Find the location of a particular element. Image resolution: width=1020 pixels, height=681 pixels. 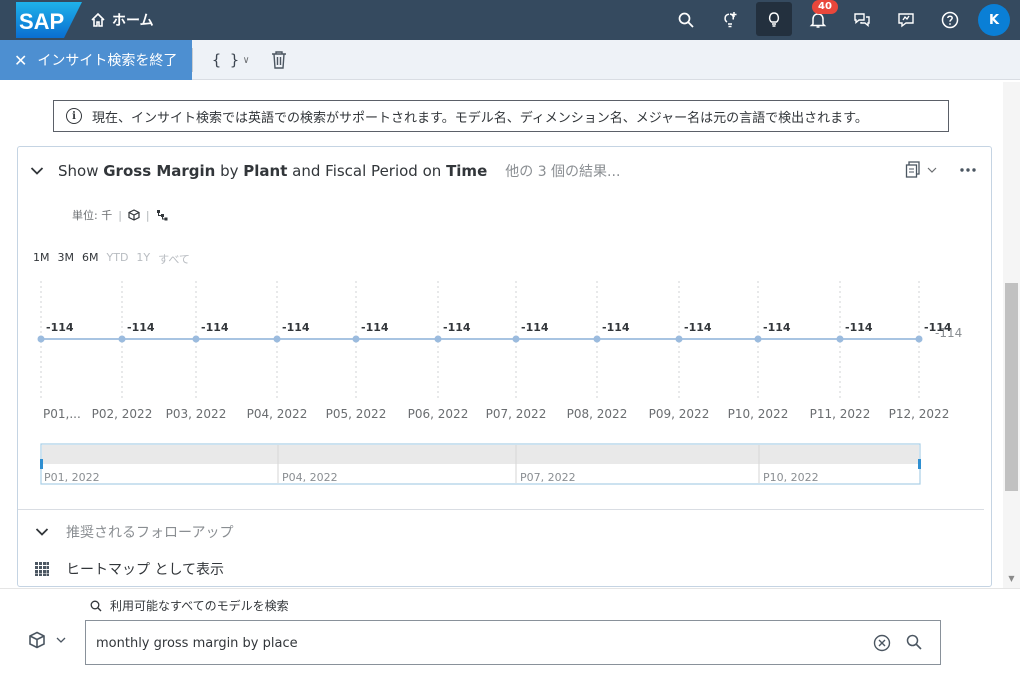

show-as-heatmap-link: ヒートマップ として表示 is located at coordinates (128, 569).